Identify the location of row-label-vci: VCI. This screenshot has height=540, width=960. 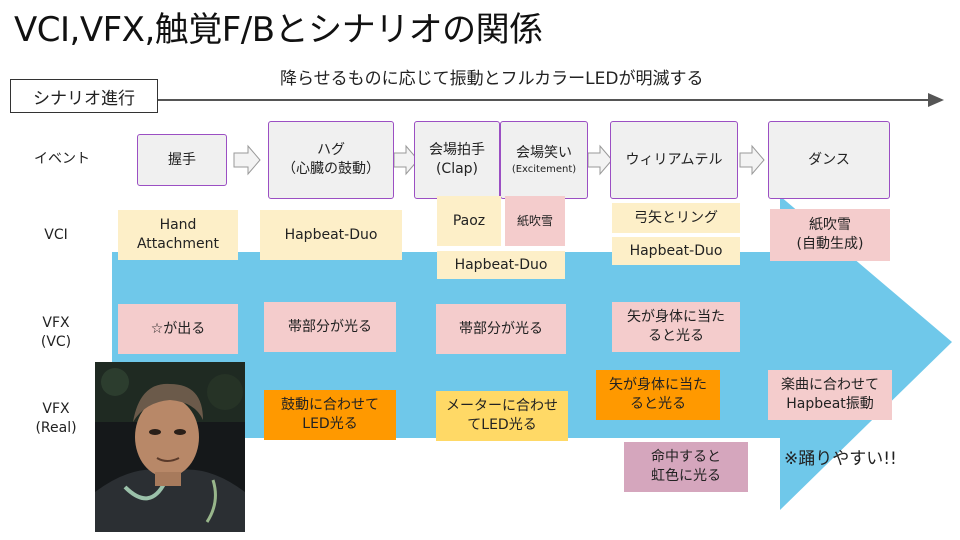
(56, 235).